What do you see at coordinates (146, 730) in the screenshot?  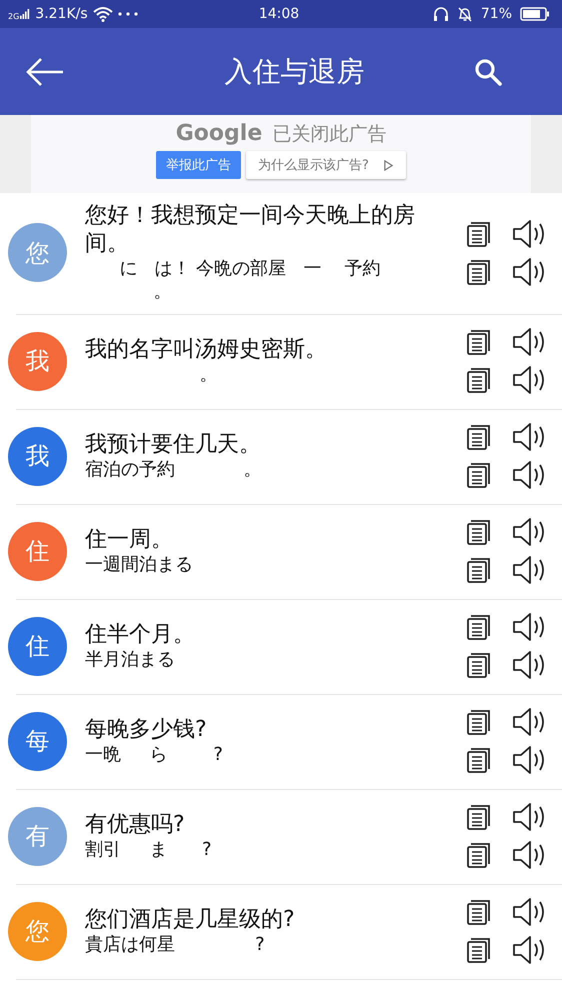 I see `chinese-phrase: 每晚多少钱?` at bounding box center [146, 730].